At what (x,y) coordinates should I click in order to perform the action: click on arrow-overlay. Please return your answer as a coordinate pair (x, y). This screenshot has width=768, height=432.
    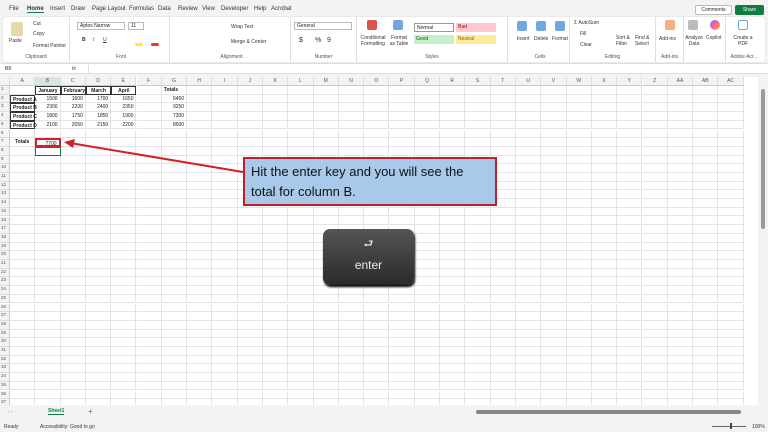
    Looking at the image, I should click on (154, 156).